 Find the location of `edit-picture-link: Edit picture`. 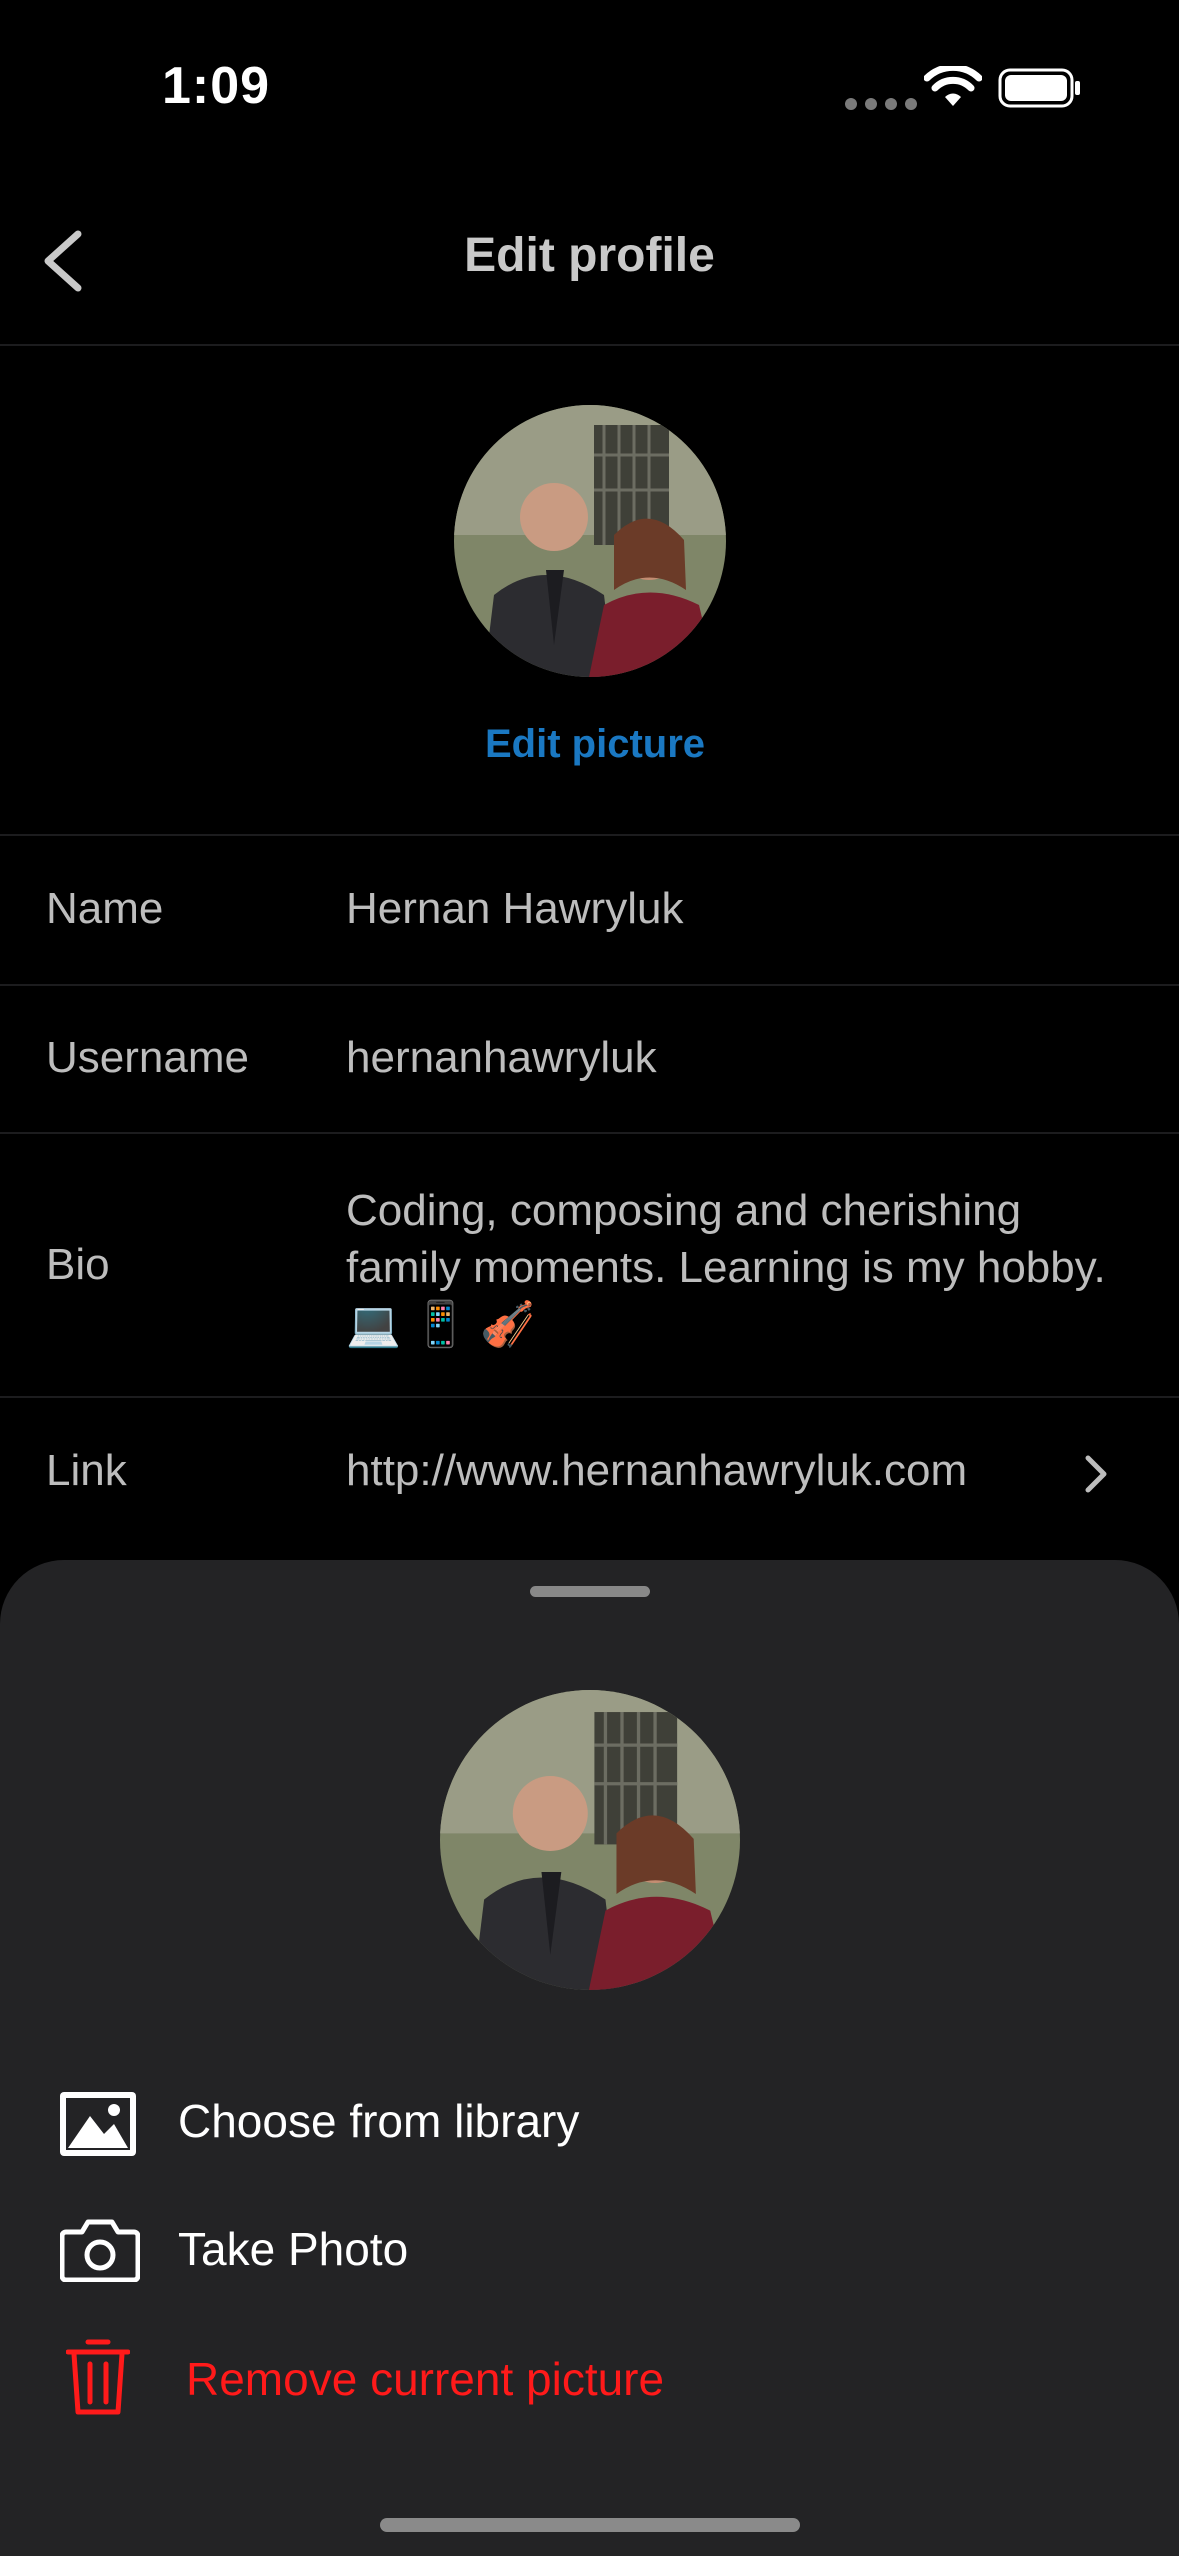

edit-picture-link: Edit picture is located at coordinates (589, 744).